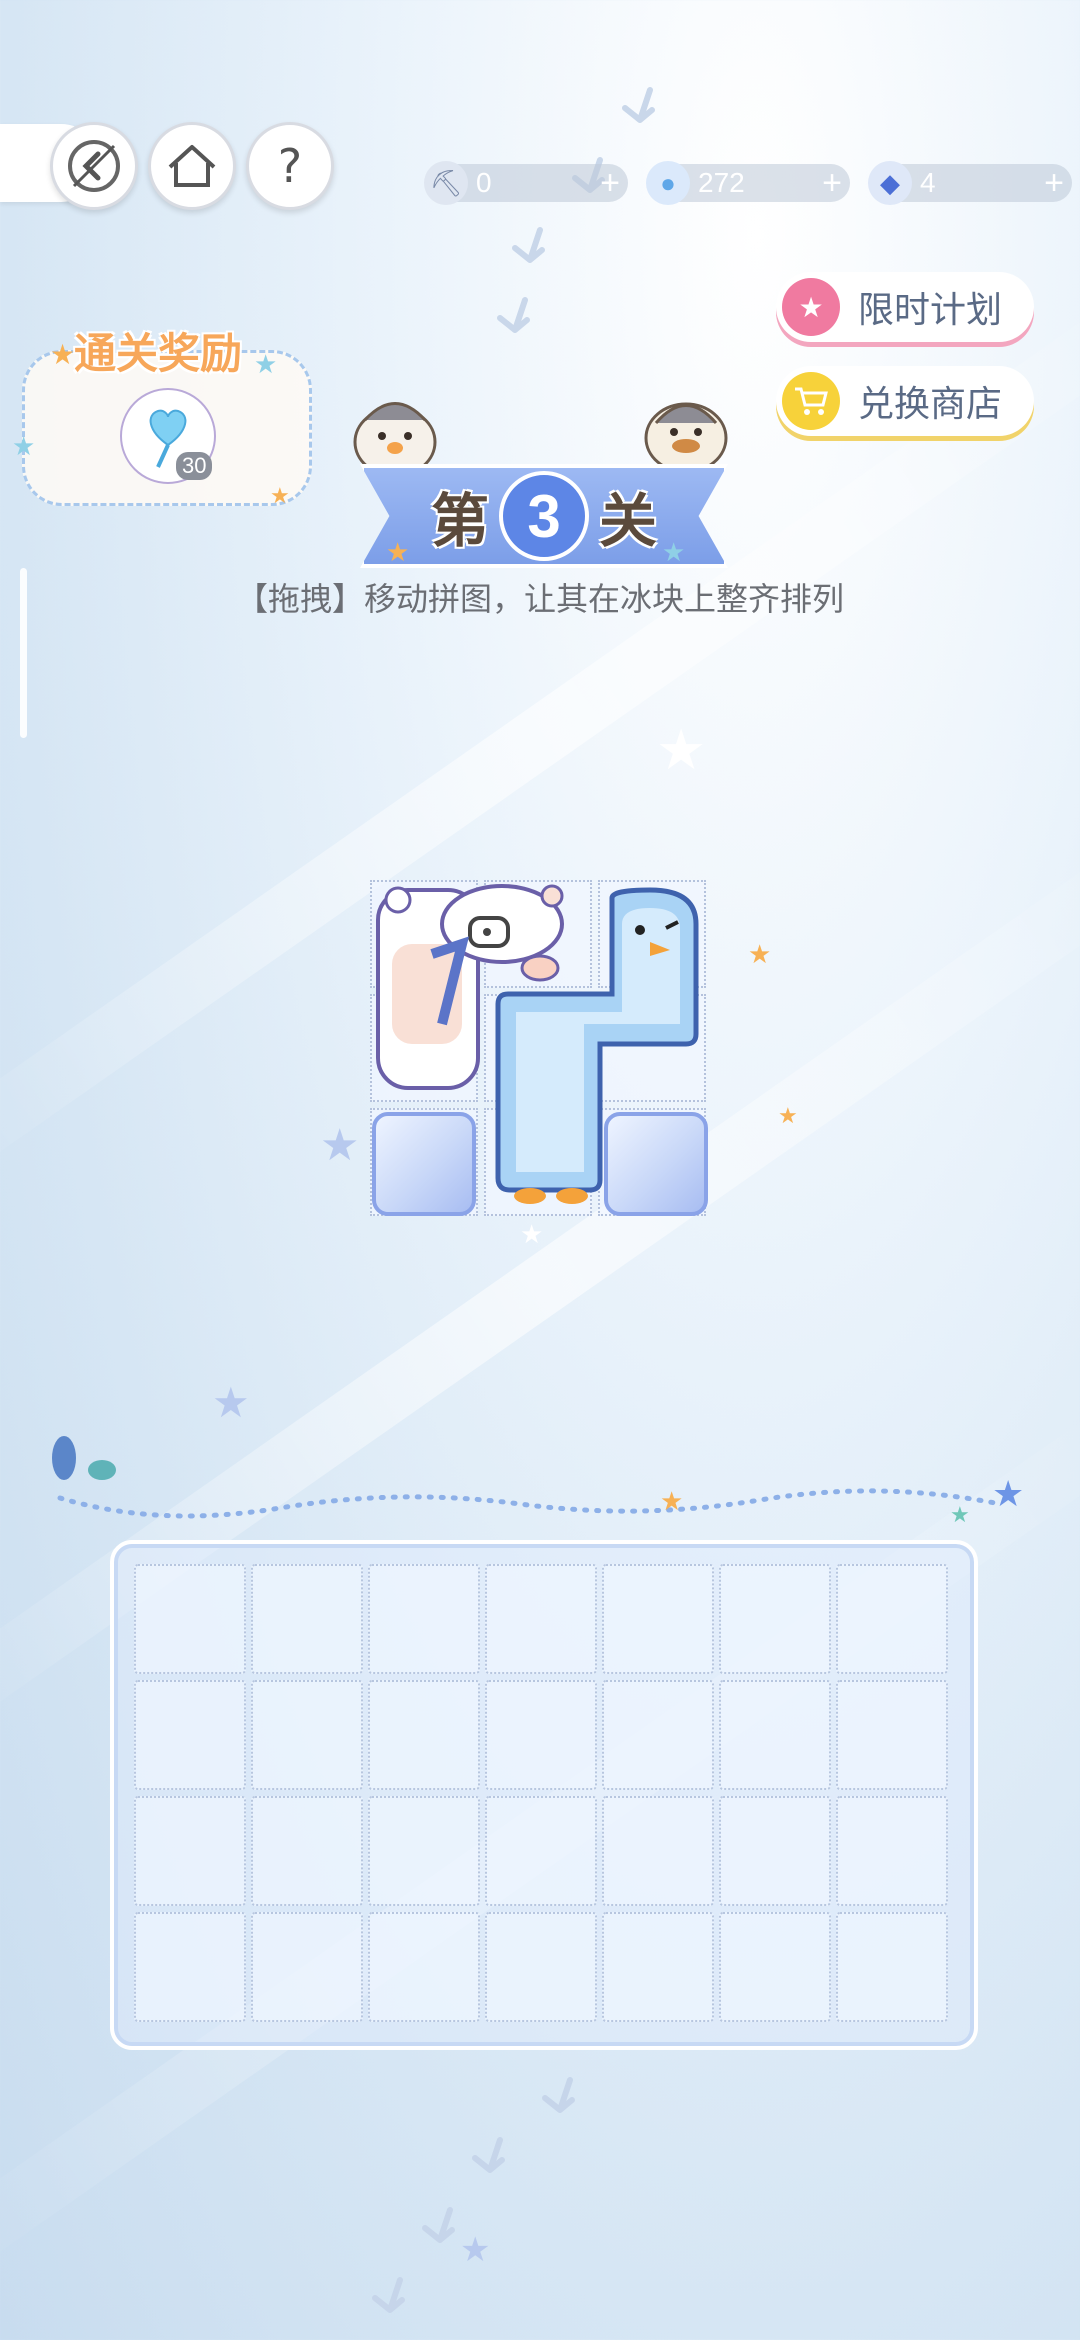 The image size is (1080, 2340). I want to click on help-button: ?, so click(290, 166).